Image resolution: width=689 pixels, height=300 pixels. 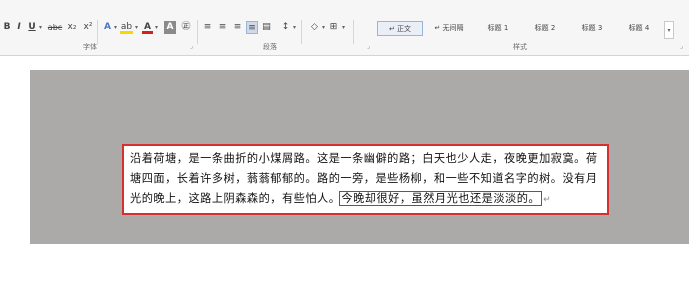 I want to click on font-dialog-launcher-icon: ⌟, so click(x=193, y=47).